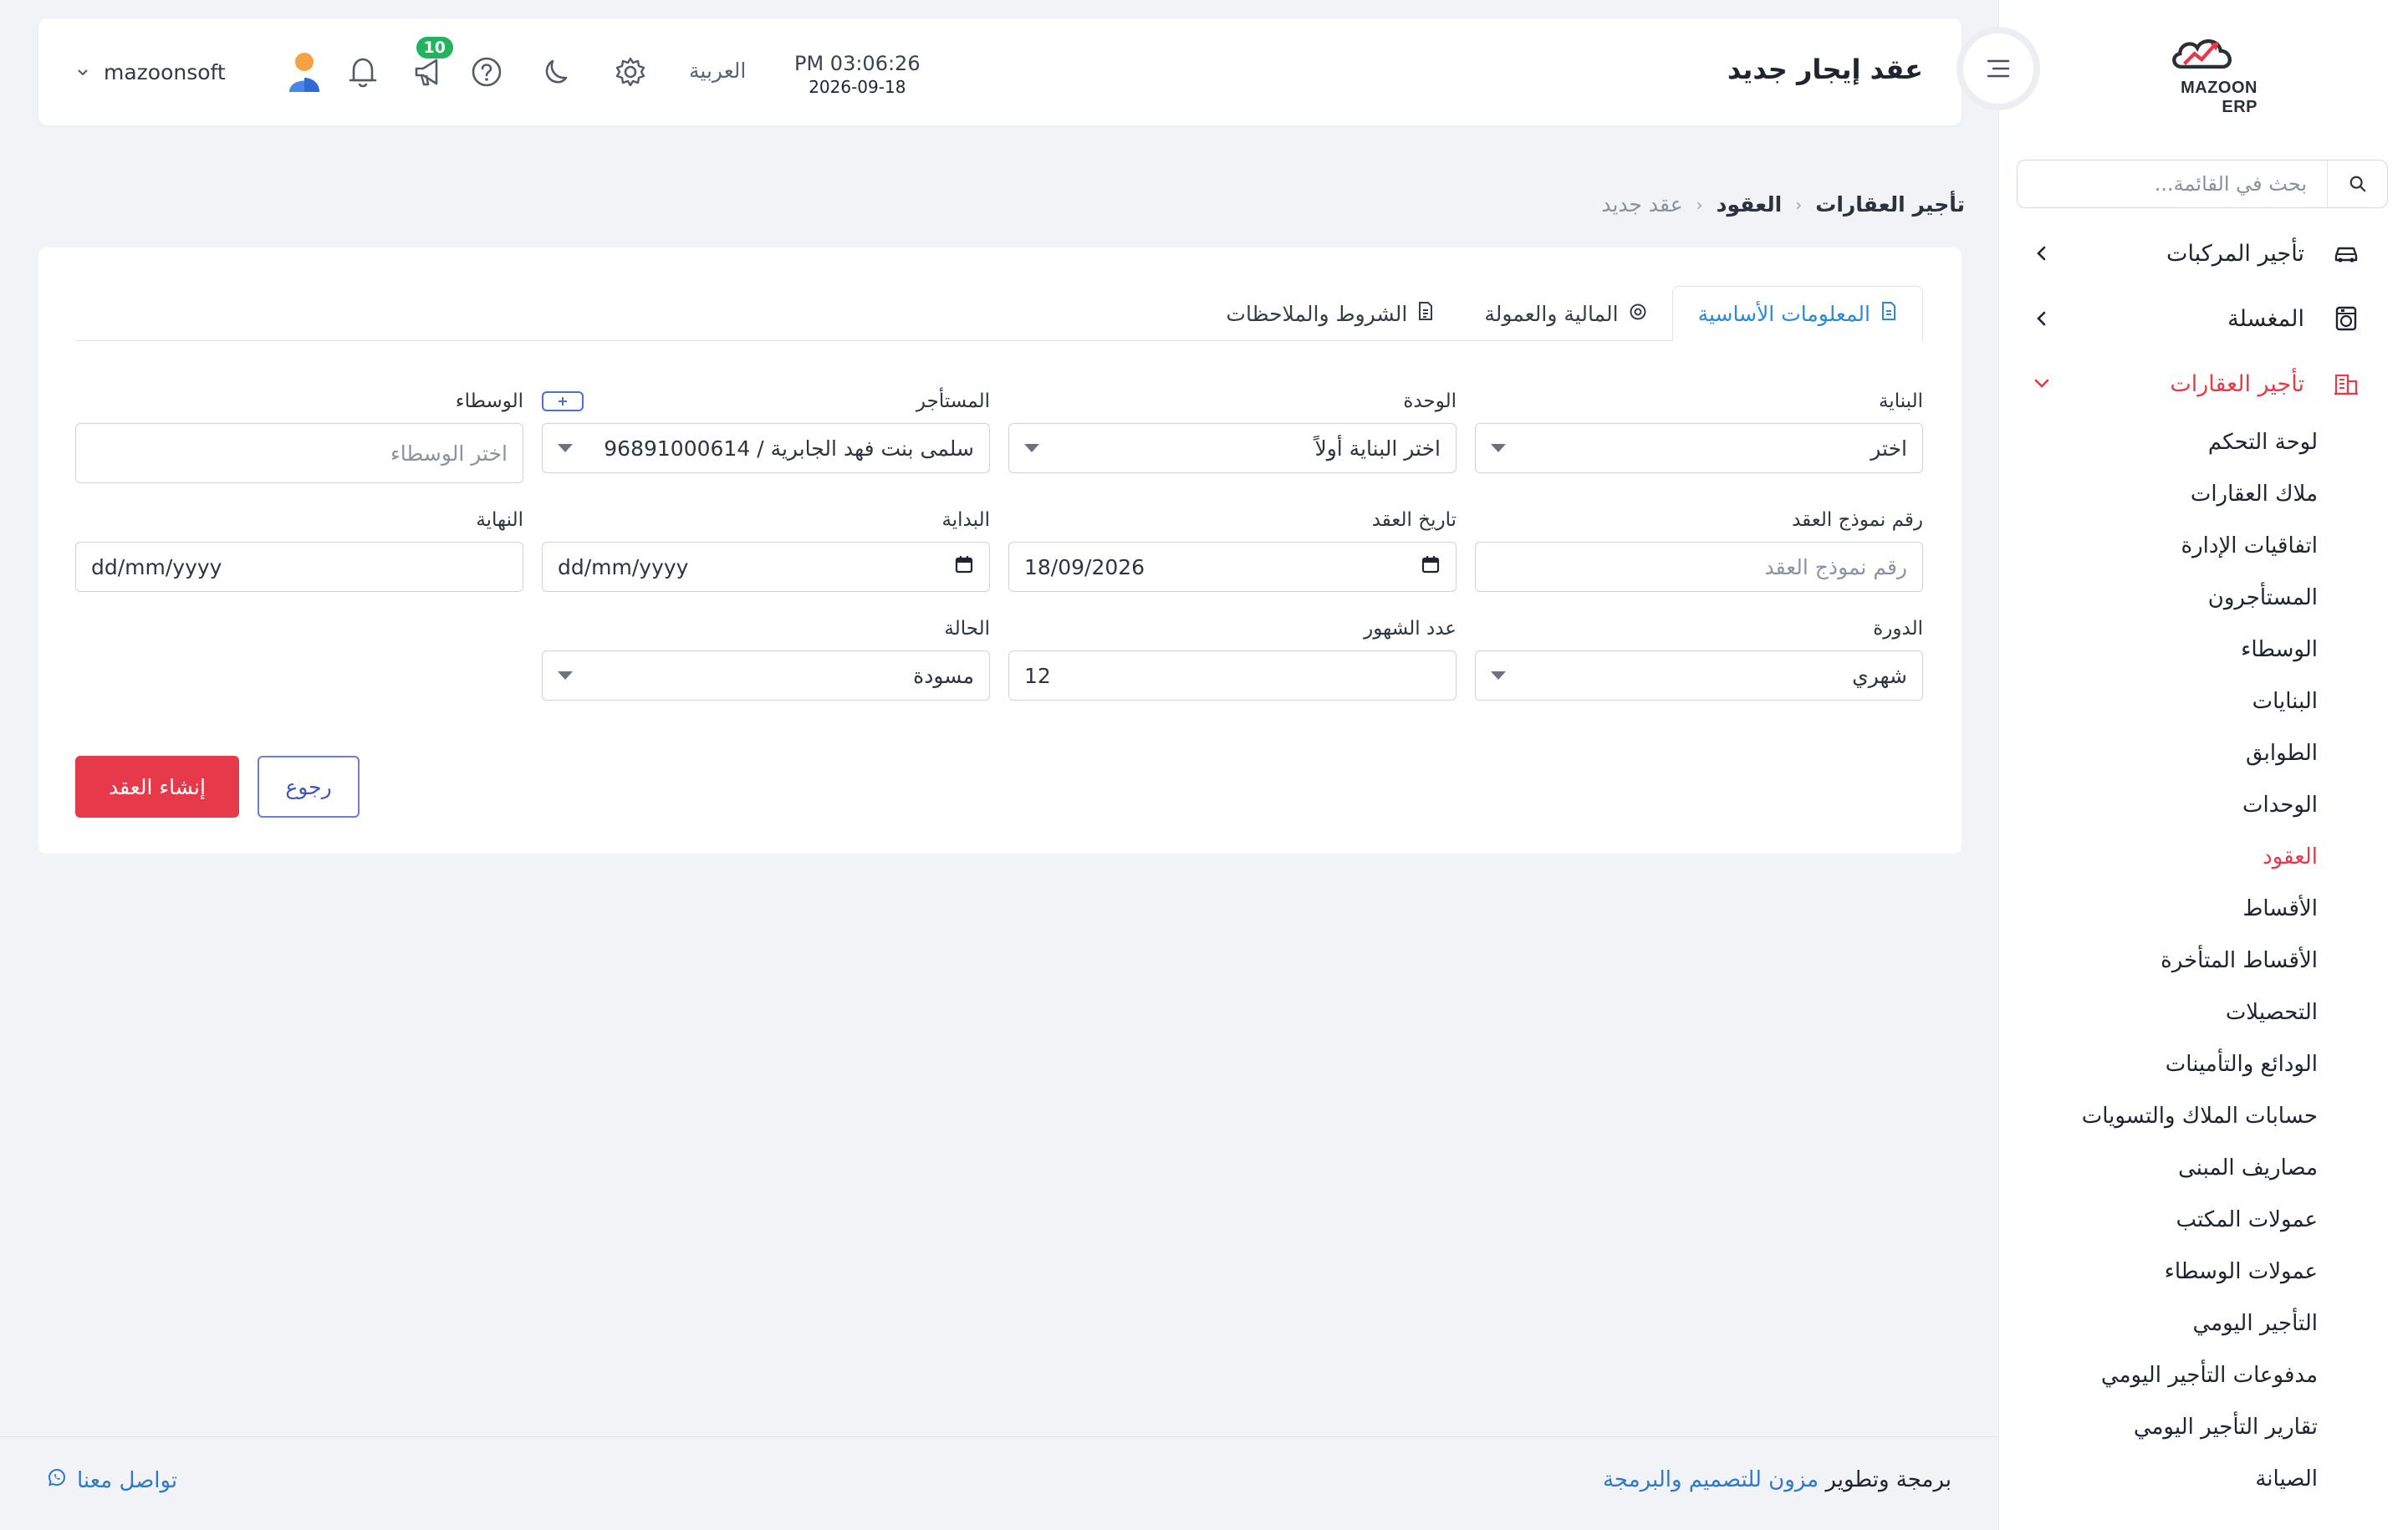 The image size is (2408, 1530). What do you see at coordinates (2158, 909) in the screenshot?
I see `sidebar-item-installments: الأقساط` at bounding box center [2158, 909].